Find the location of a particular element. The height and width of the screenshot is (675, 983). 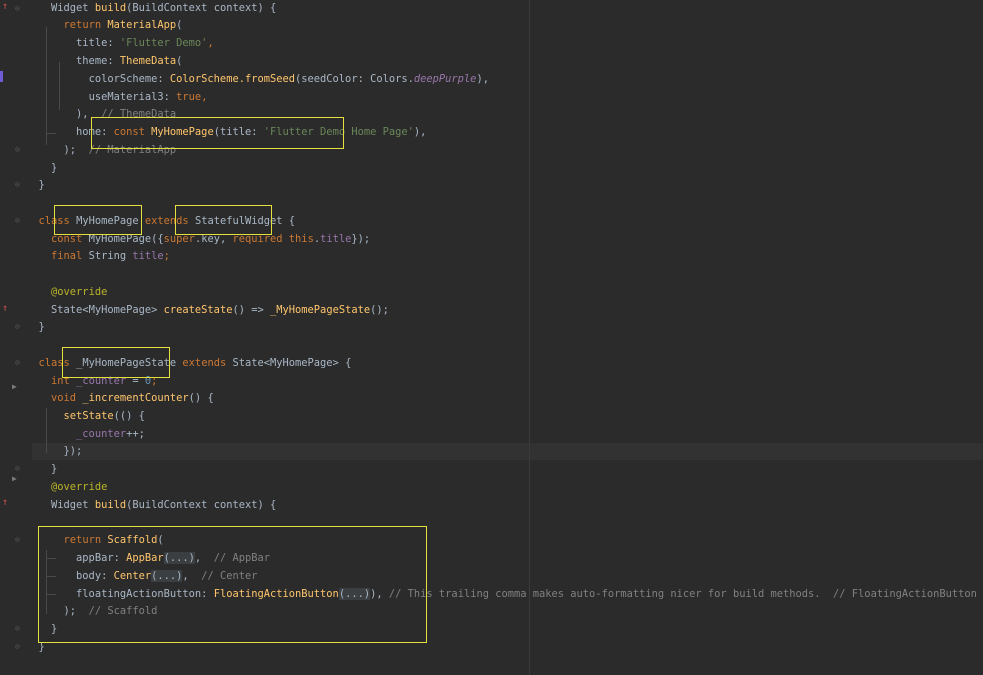

bookmark-marker is located at coordinates (1, 76).